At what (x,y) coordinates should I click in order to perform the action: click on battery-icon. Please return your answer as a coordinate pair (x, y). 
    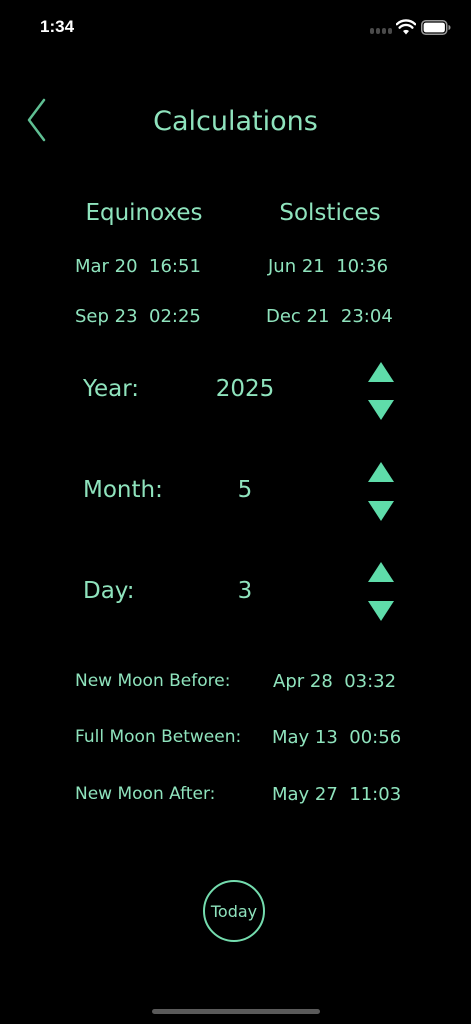
    Looking at the image, I should click on (436, 27).